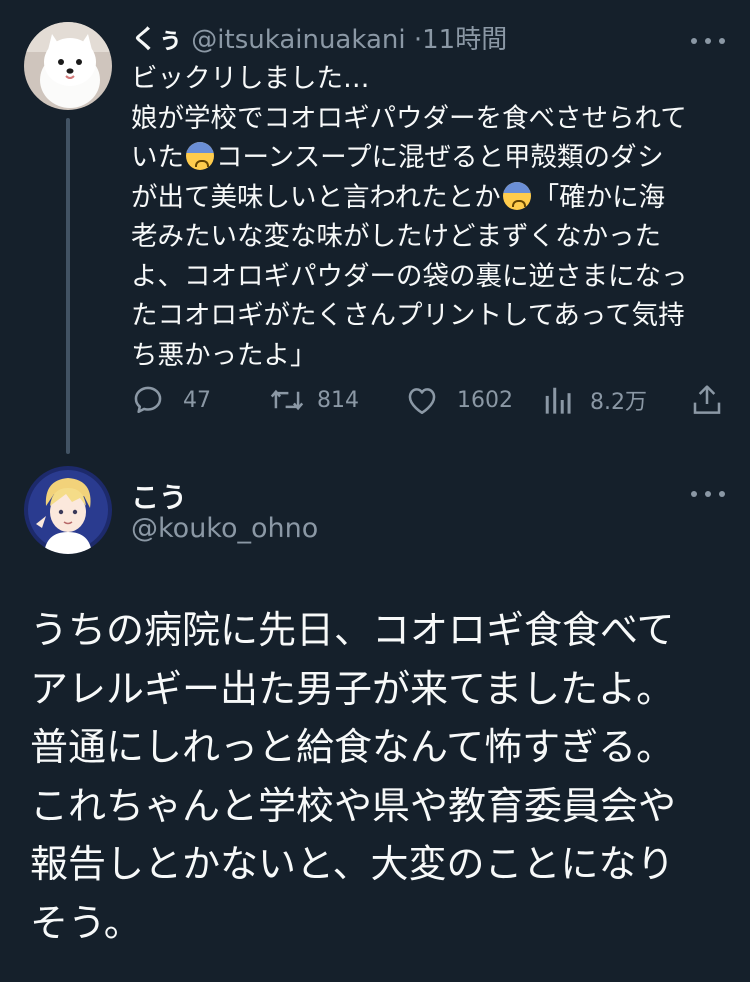 The width and height of the screenshot is (750, 982). What do you see at coordinates (440, 157) in the screenshot?
I see `parent-line-3b: コーンスープに混ぜると甲殻類のダシ` at bounding box center [440, 157].